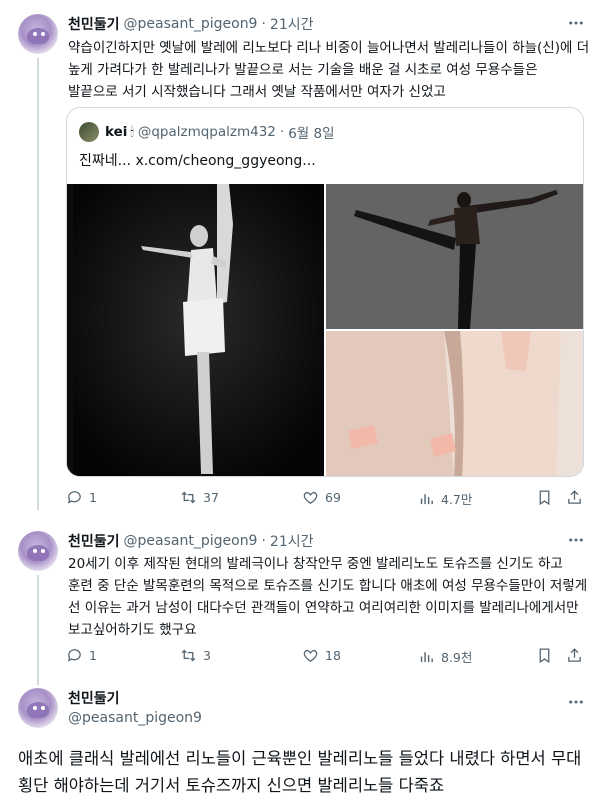 The height and width of the screenshot is (810, 604). What do you see at coordinates (132, 131) in the screenshot?
I see `candle-emoji-icon: 🕯` at bounding box center [132, 131].